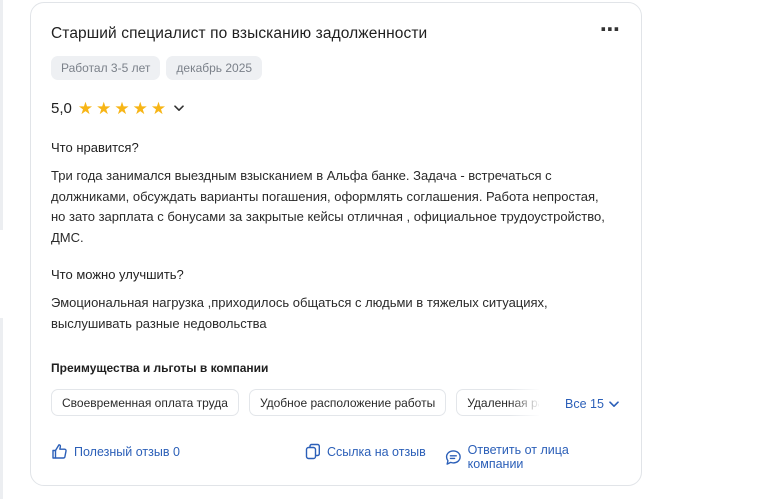 This screenshot has width=768, height=499. I want to click on helpful-label: Полезный отзыв 0, so click(127, 451).